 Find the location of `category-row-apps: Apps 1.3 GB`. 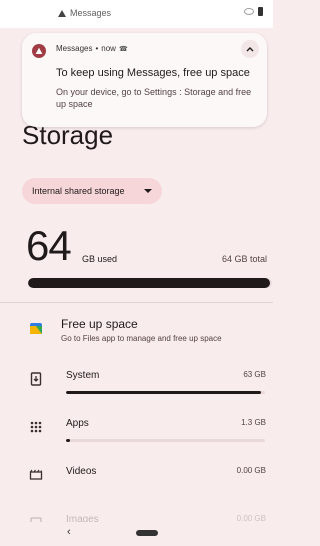

category-row-apps: Apps 1.3 GB is located at coordinates (136, 434).